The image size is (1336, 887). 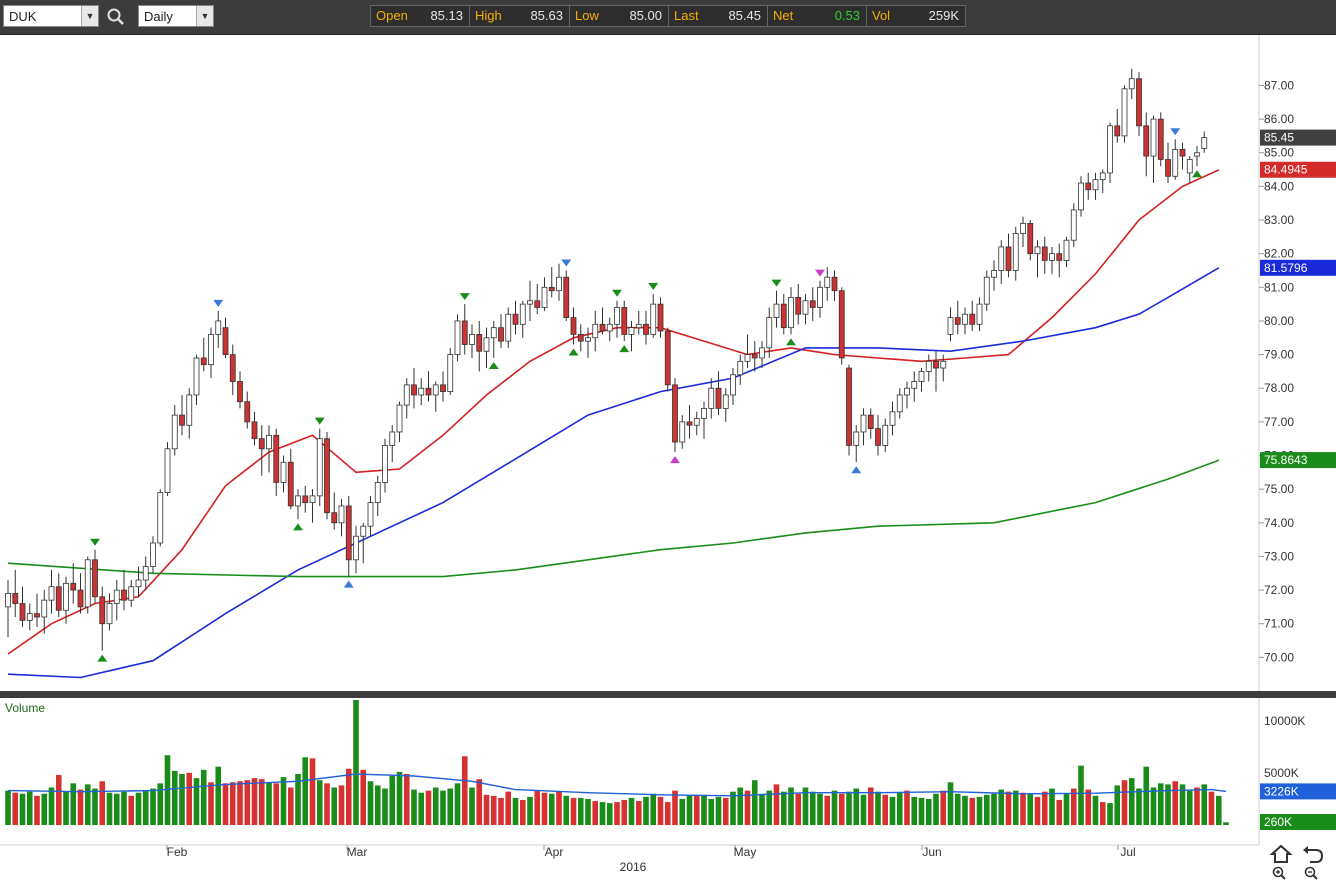 I want to click on time-tick-label: Feb, so click(x=177, y=852).